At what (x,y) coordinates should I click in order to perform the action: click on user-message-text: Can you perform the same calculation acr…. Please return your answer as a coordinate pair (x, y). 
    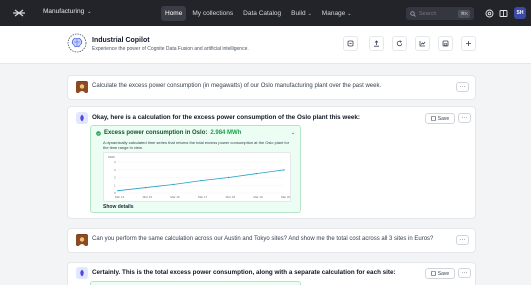
    Looking at the image, I should click on (263, 239).